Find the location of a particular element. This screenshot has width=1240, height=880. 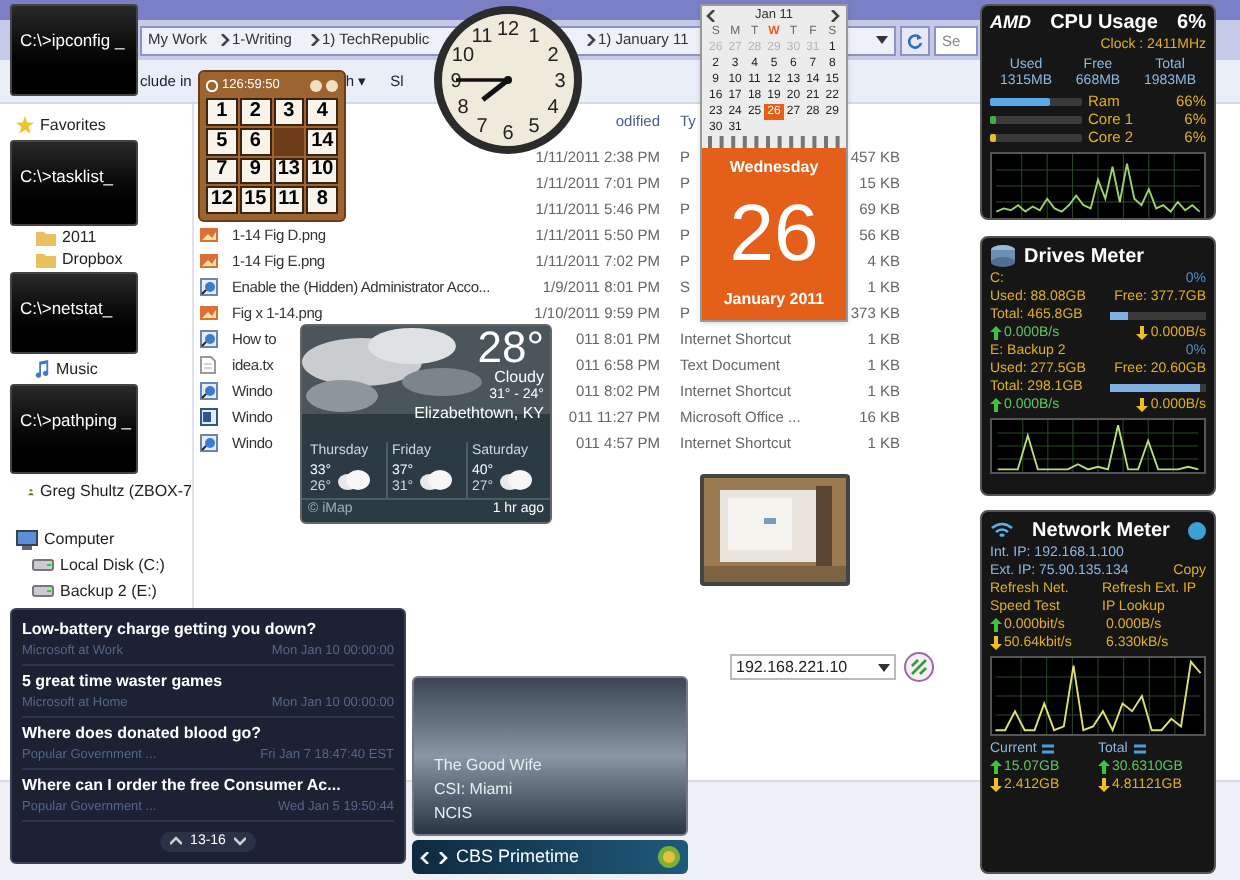

headline-link: Low-battery charge getting you down? is located at coordinates (208, 629).